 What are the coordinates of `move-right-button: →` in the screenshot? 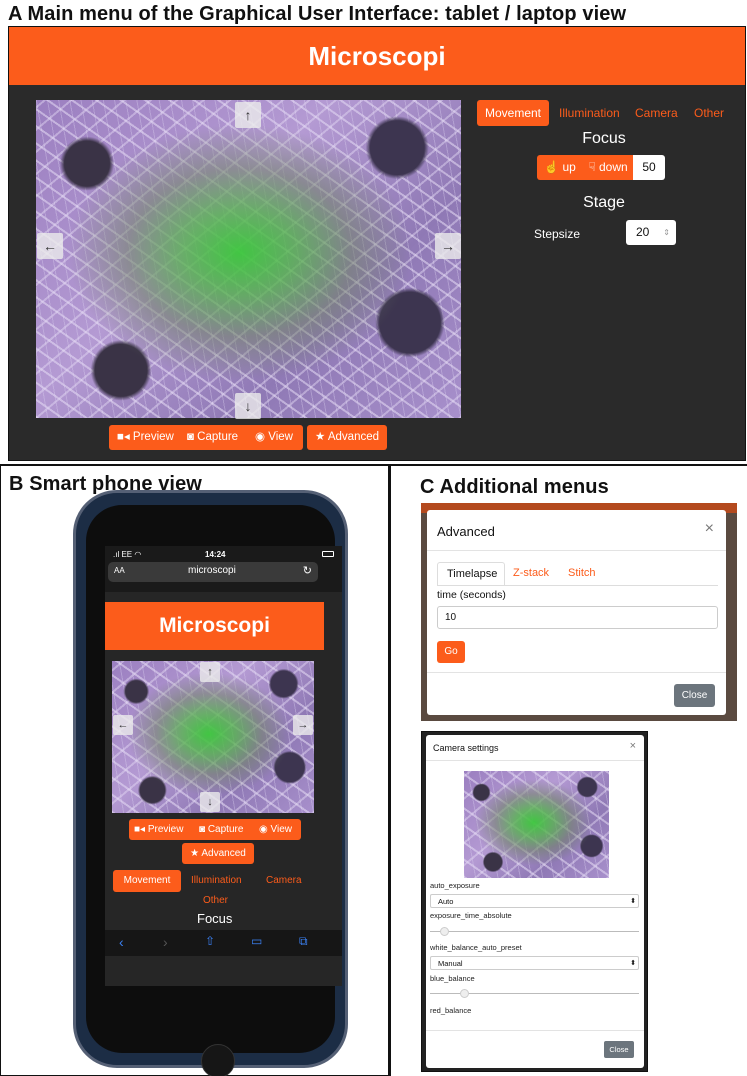 It's located at (448, 246).